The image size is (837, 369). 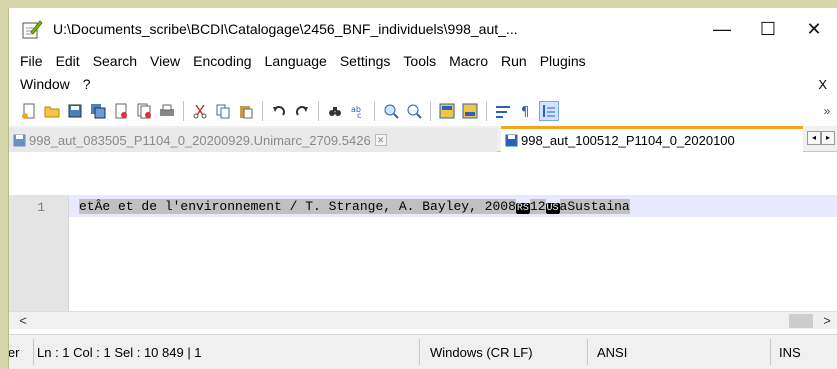 What do you see at coordinates (522, 208) in the screenshot?
I see `control-char-rs: RS` at bounding box center [522, 208].